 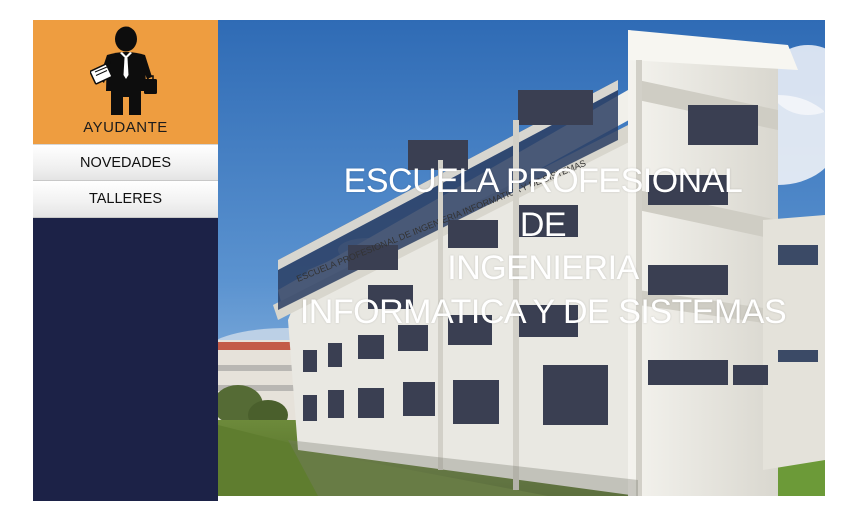 I want to click on businessman-with-clipboard-icon, so click(x=123, y=70).